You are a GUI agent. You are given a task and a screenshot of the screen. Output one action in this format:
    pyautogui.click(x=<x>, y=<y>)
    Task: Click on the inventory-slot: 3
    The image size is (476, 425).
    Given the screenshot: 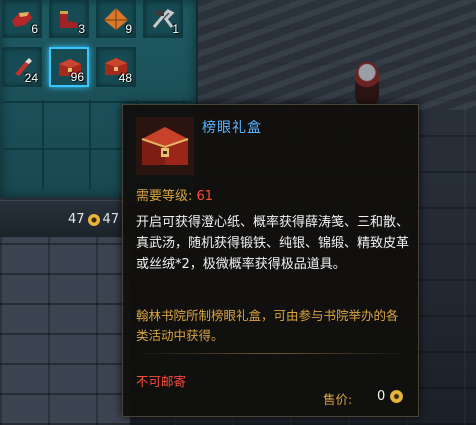 What is the action you would take?
    pyautogui.click(x=69, y=19)
    